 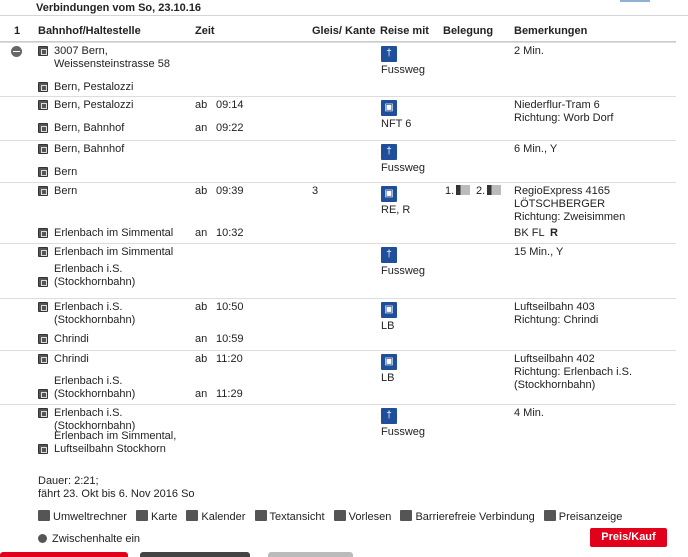 What do you see at coordinates (315, 191) in the screenshot?
I see `platform: 3` at bounding box center [315, 191].